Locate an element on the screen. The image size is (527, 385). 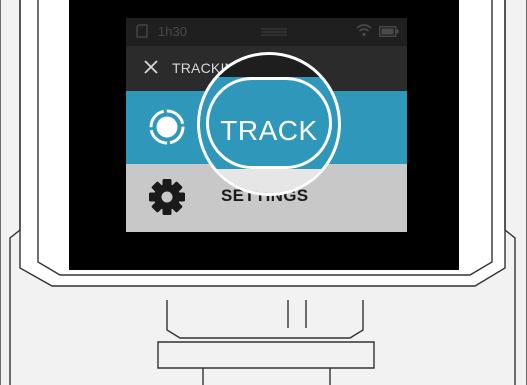
sd-card-icon is located at coordinates (142, 31).